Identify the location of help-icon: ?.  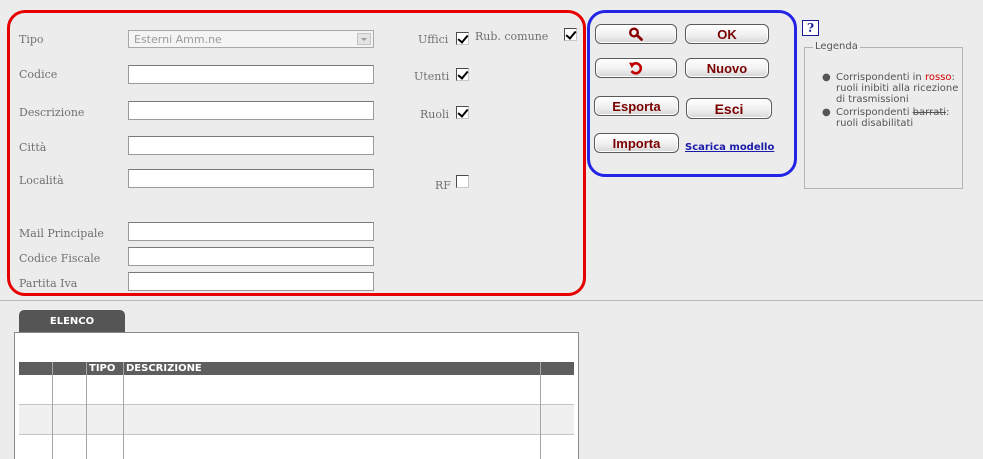
(810, 28).